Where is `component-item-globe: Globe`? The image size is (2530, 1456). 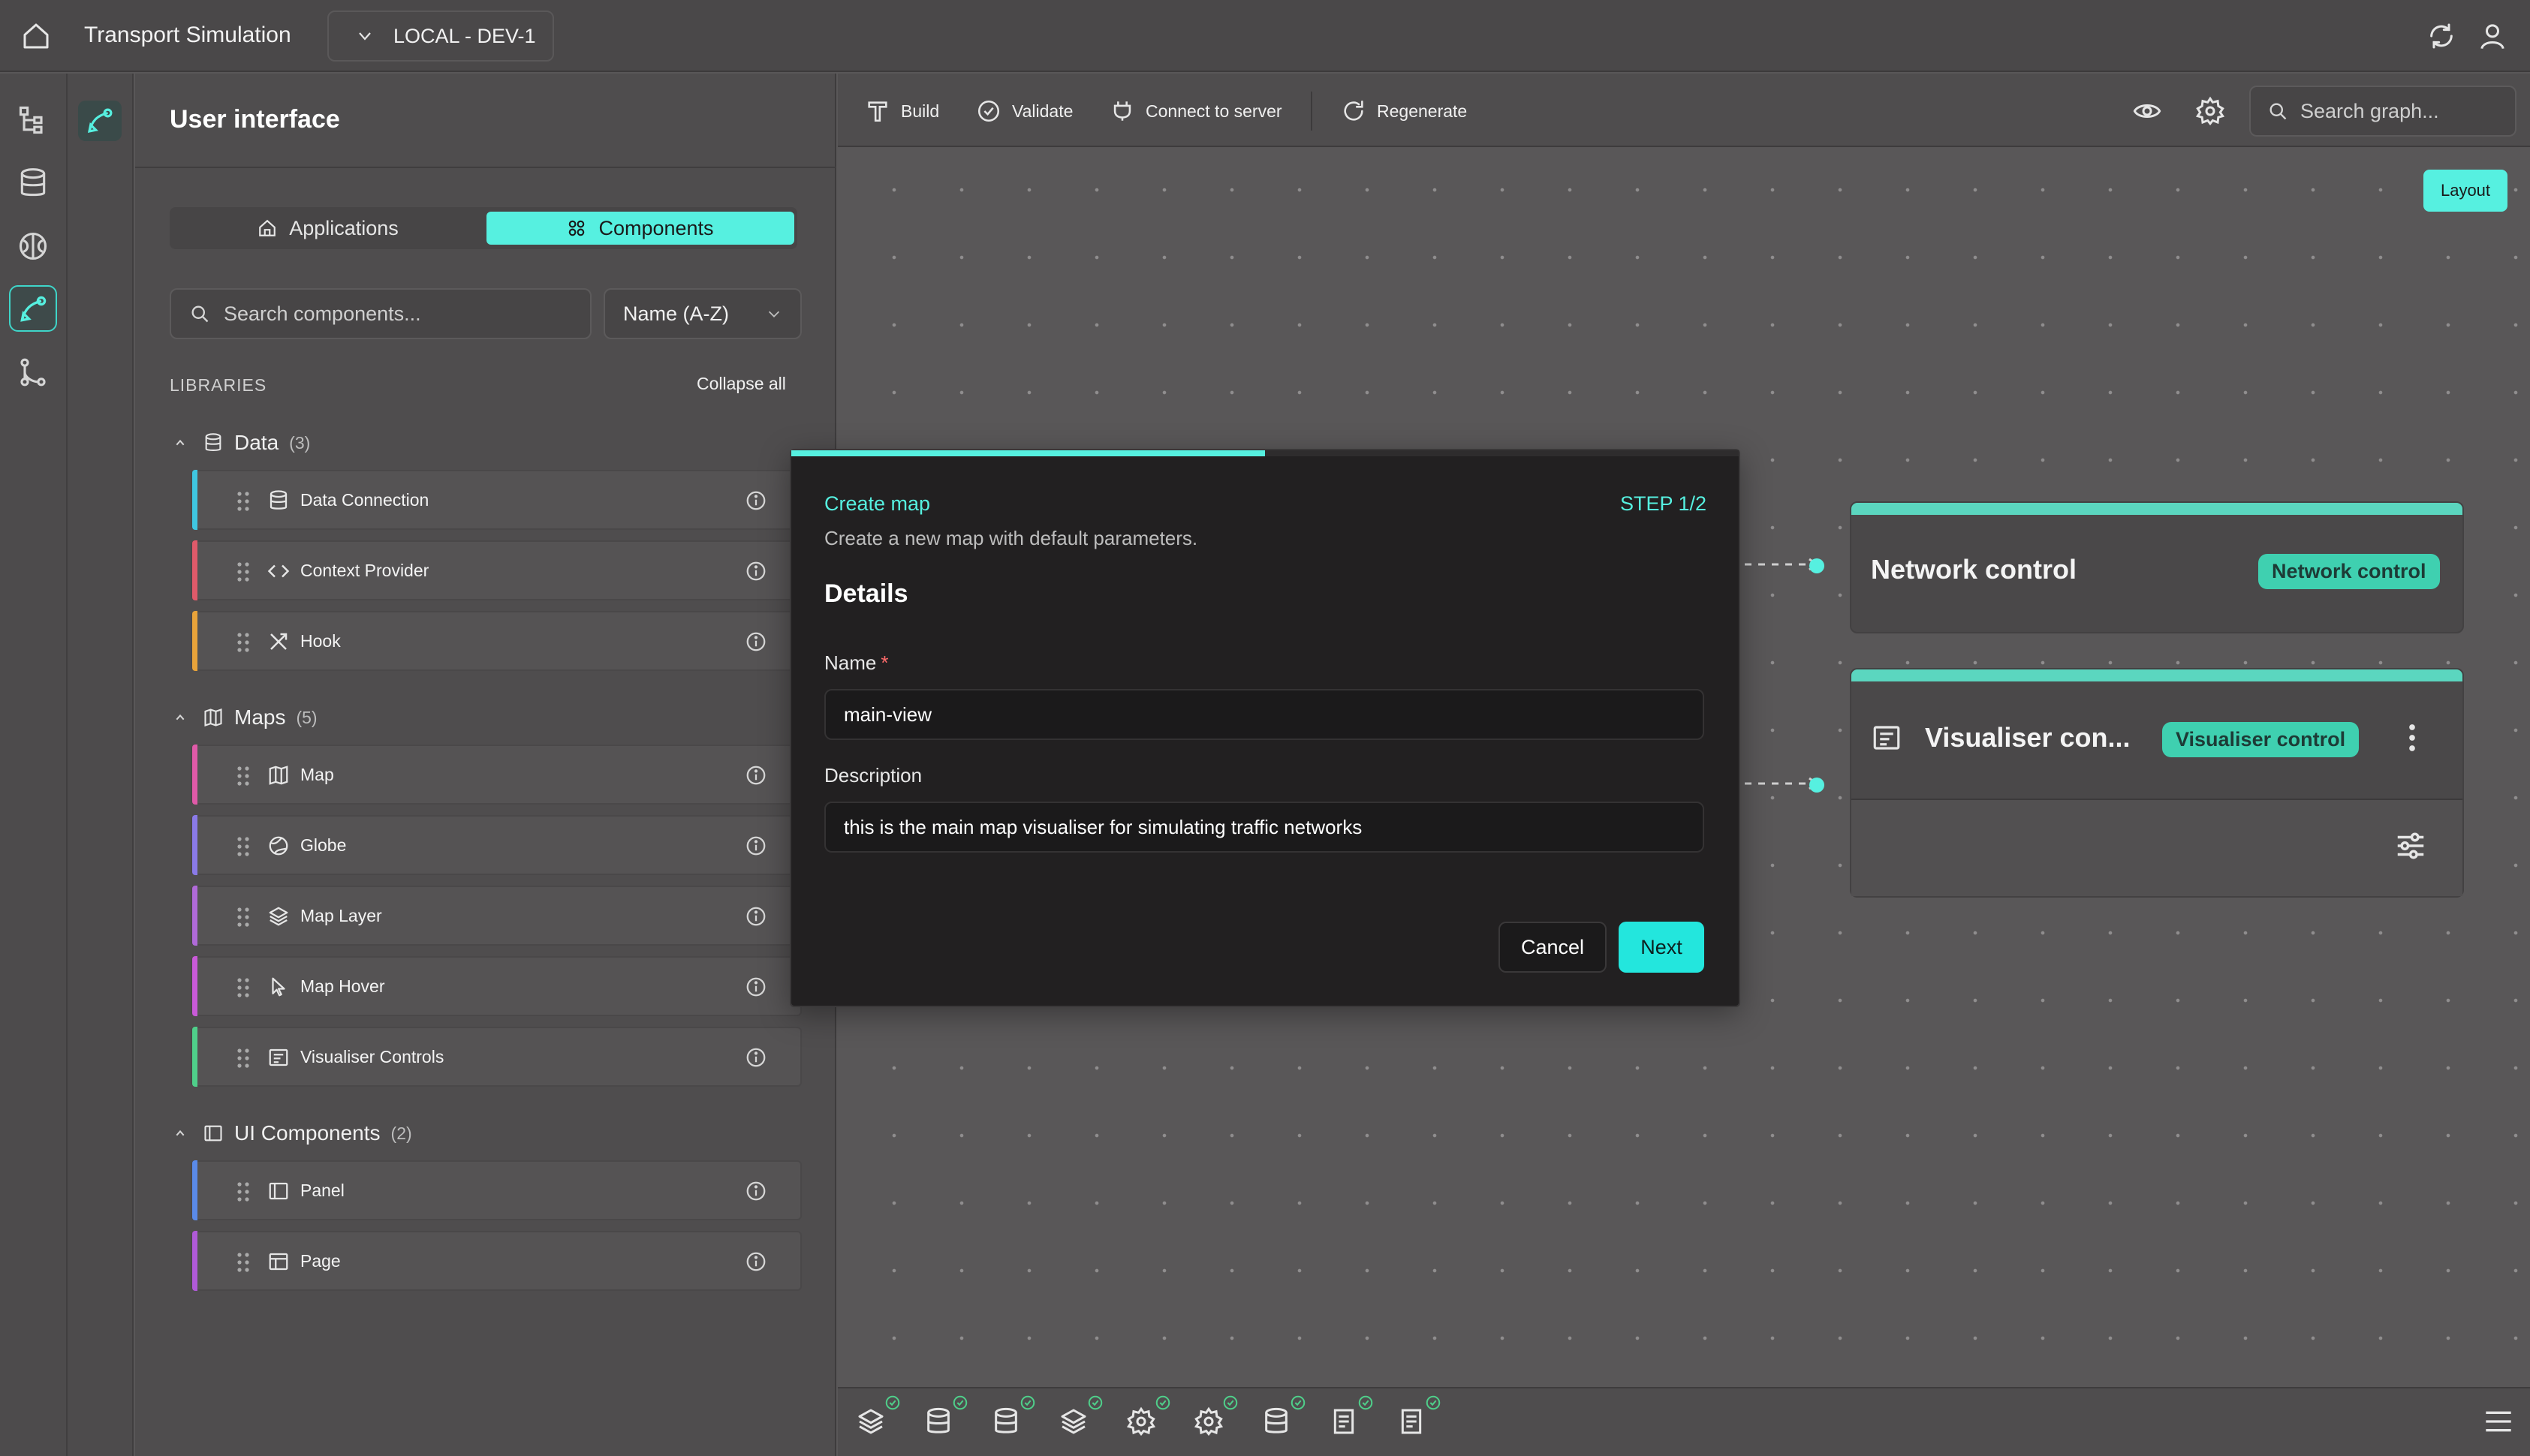
component-item-globe: Globe is located at coordinates (497, 845).